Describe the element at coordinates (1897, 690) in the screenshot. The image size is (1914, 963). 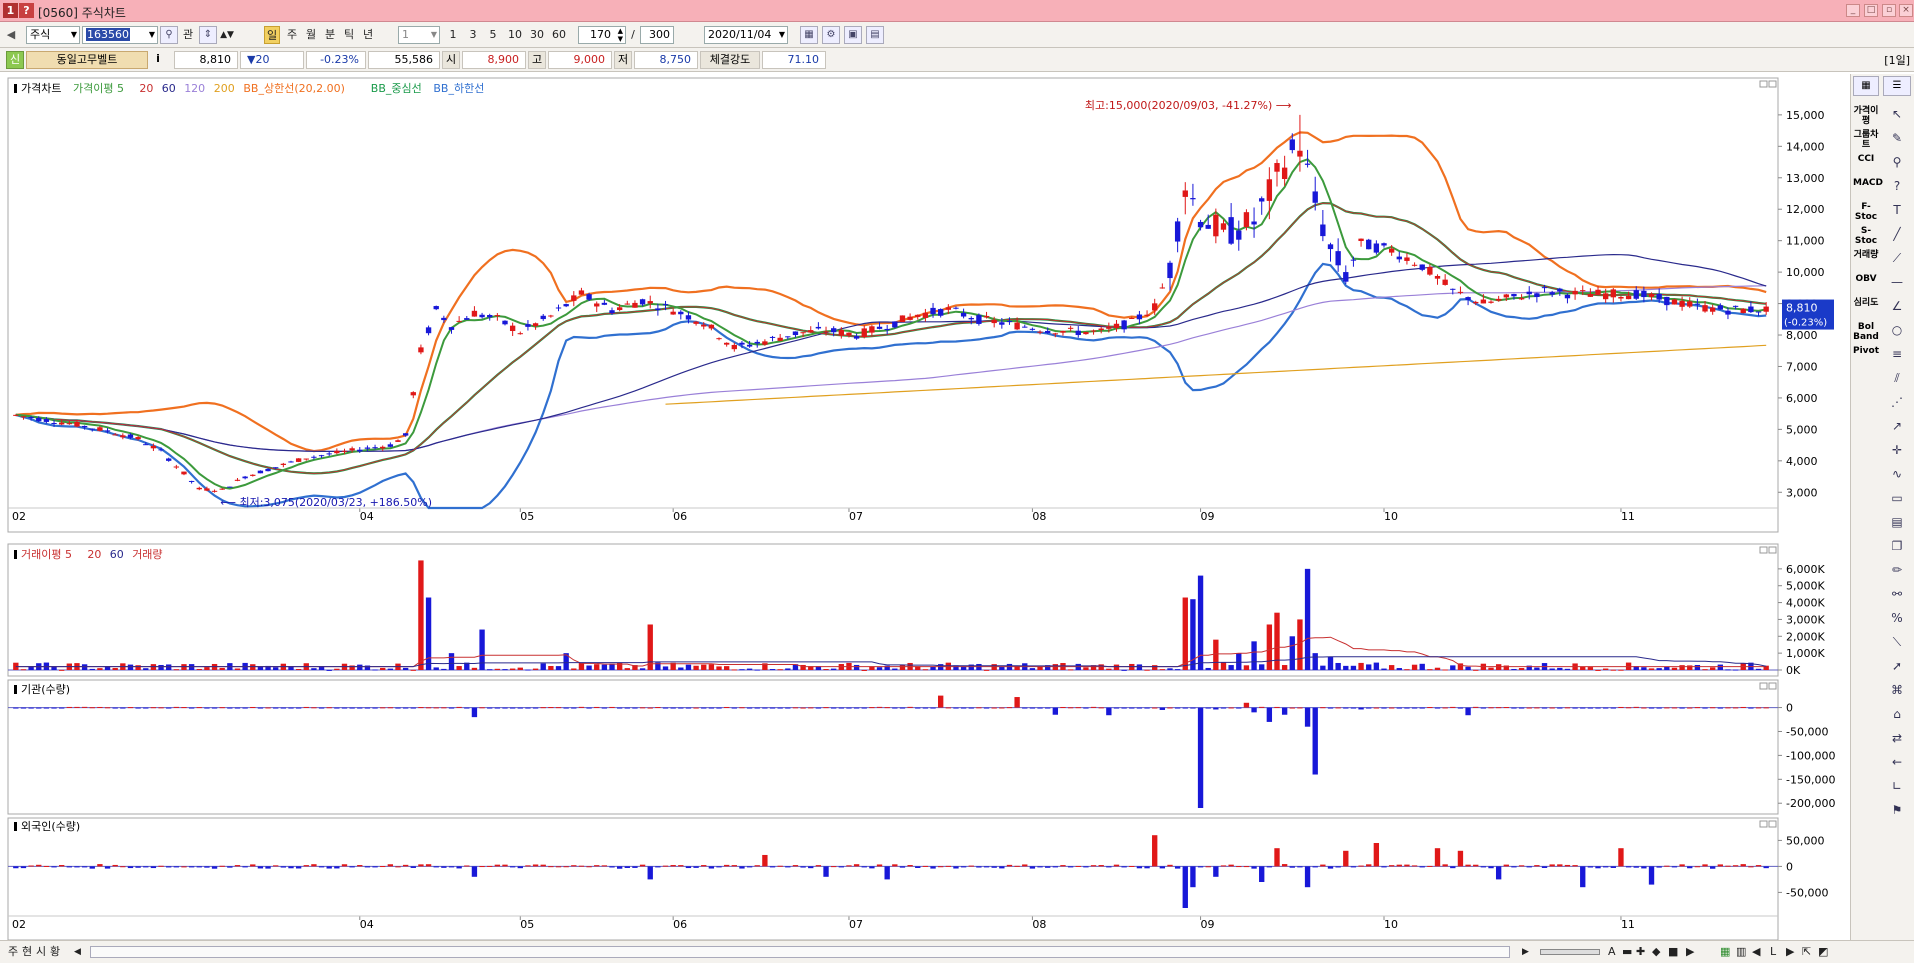
I see `net-icon: ⌘` at that location.